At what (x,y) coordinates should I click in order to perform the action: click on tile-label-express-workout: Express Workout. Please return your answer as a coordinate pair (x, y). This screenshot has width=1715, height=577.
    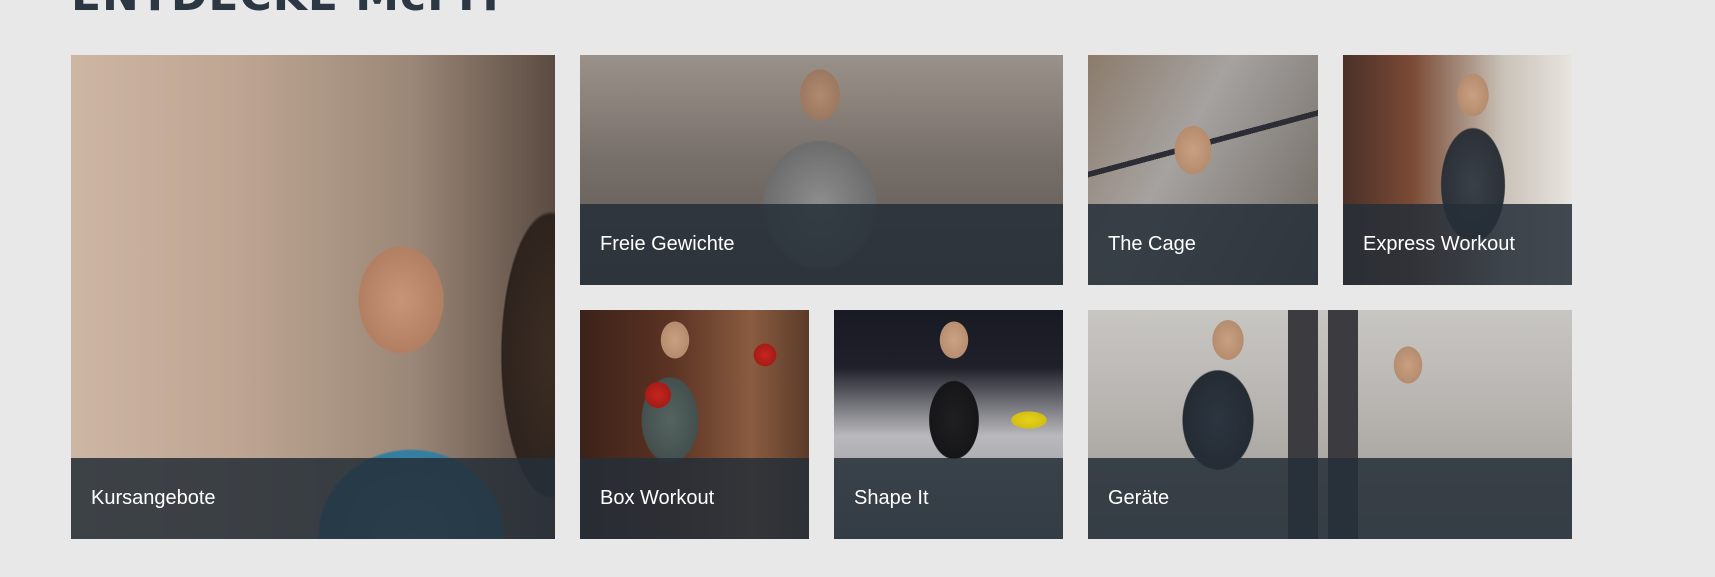
    Looking at the image, I should click on (1439, 244).